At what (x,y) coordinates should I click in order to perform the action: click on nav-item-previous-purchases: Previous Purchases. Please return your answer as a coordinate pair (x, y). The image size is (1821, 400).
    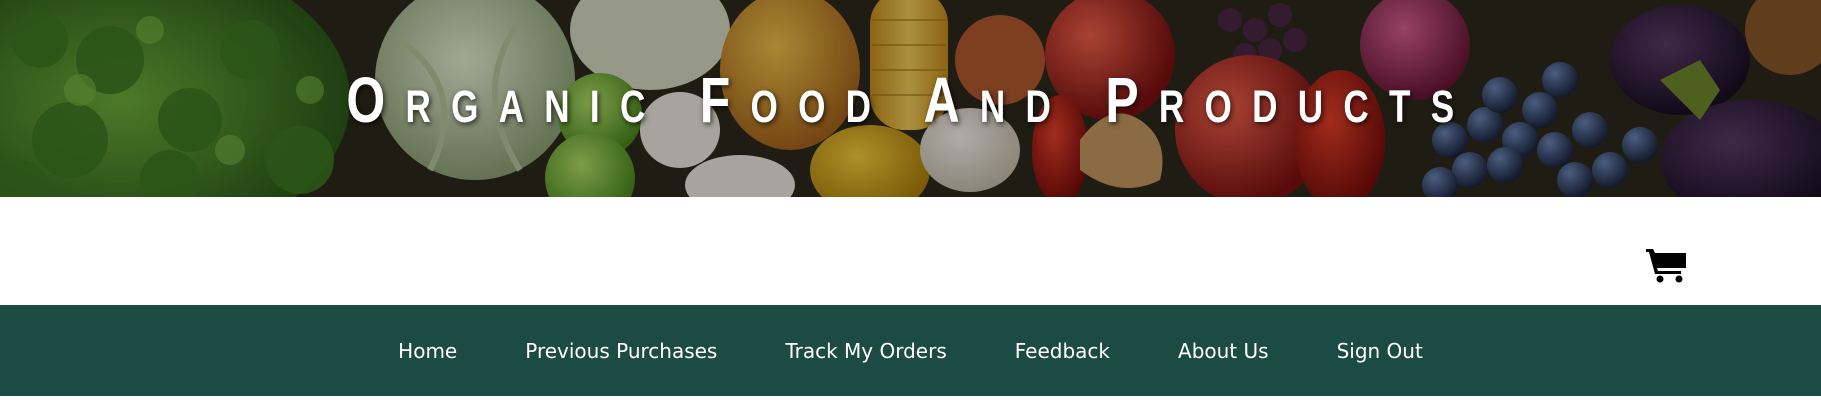
    Looking at the image, I should click on (621, 351).